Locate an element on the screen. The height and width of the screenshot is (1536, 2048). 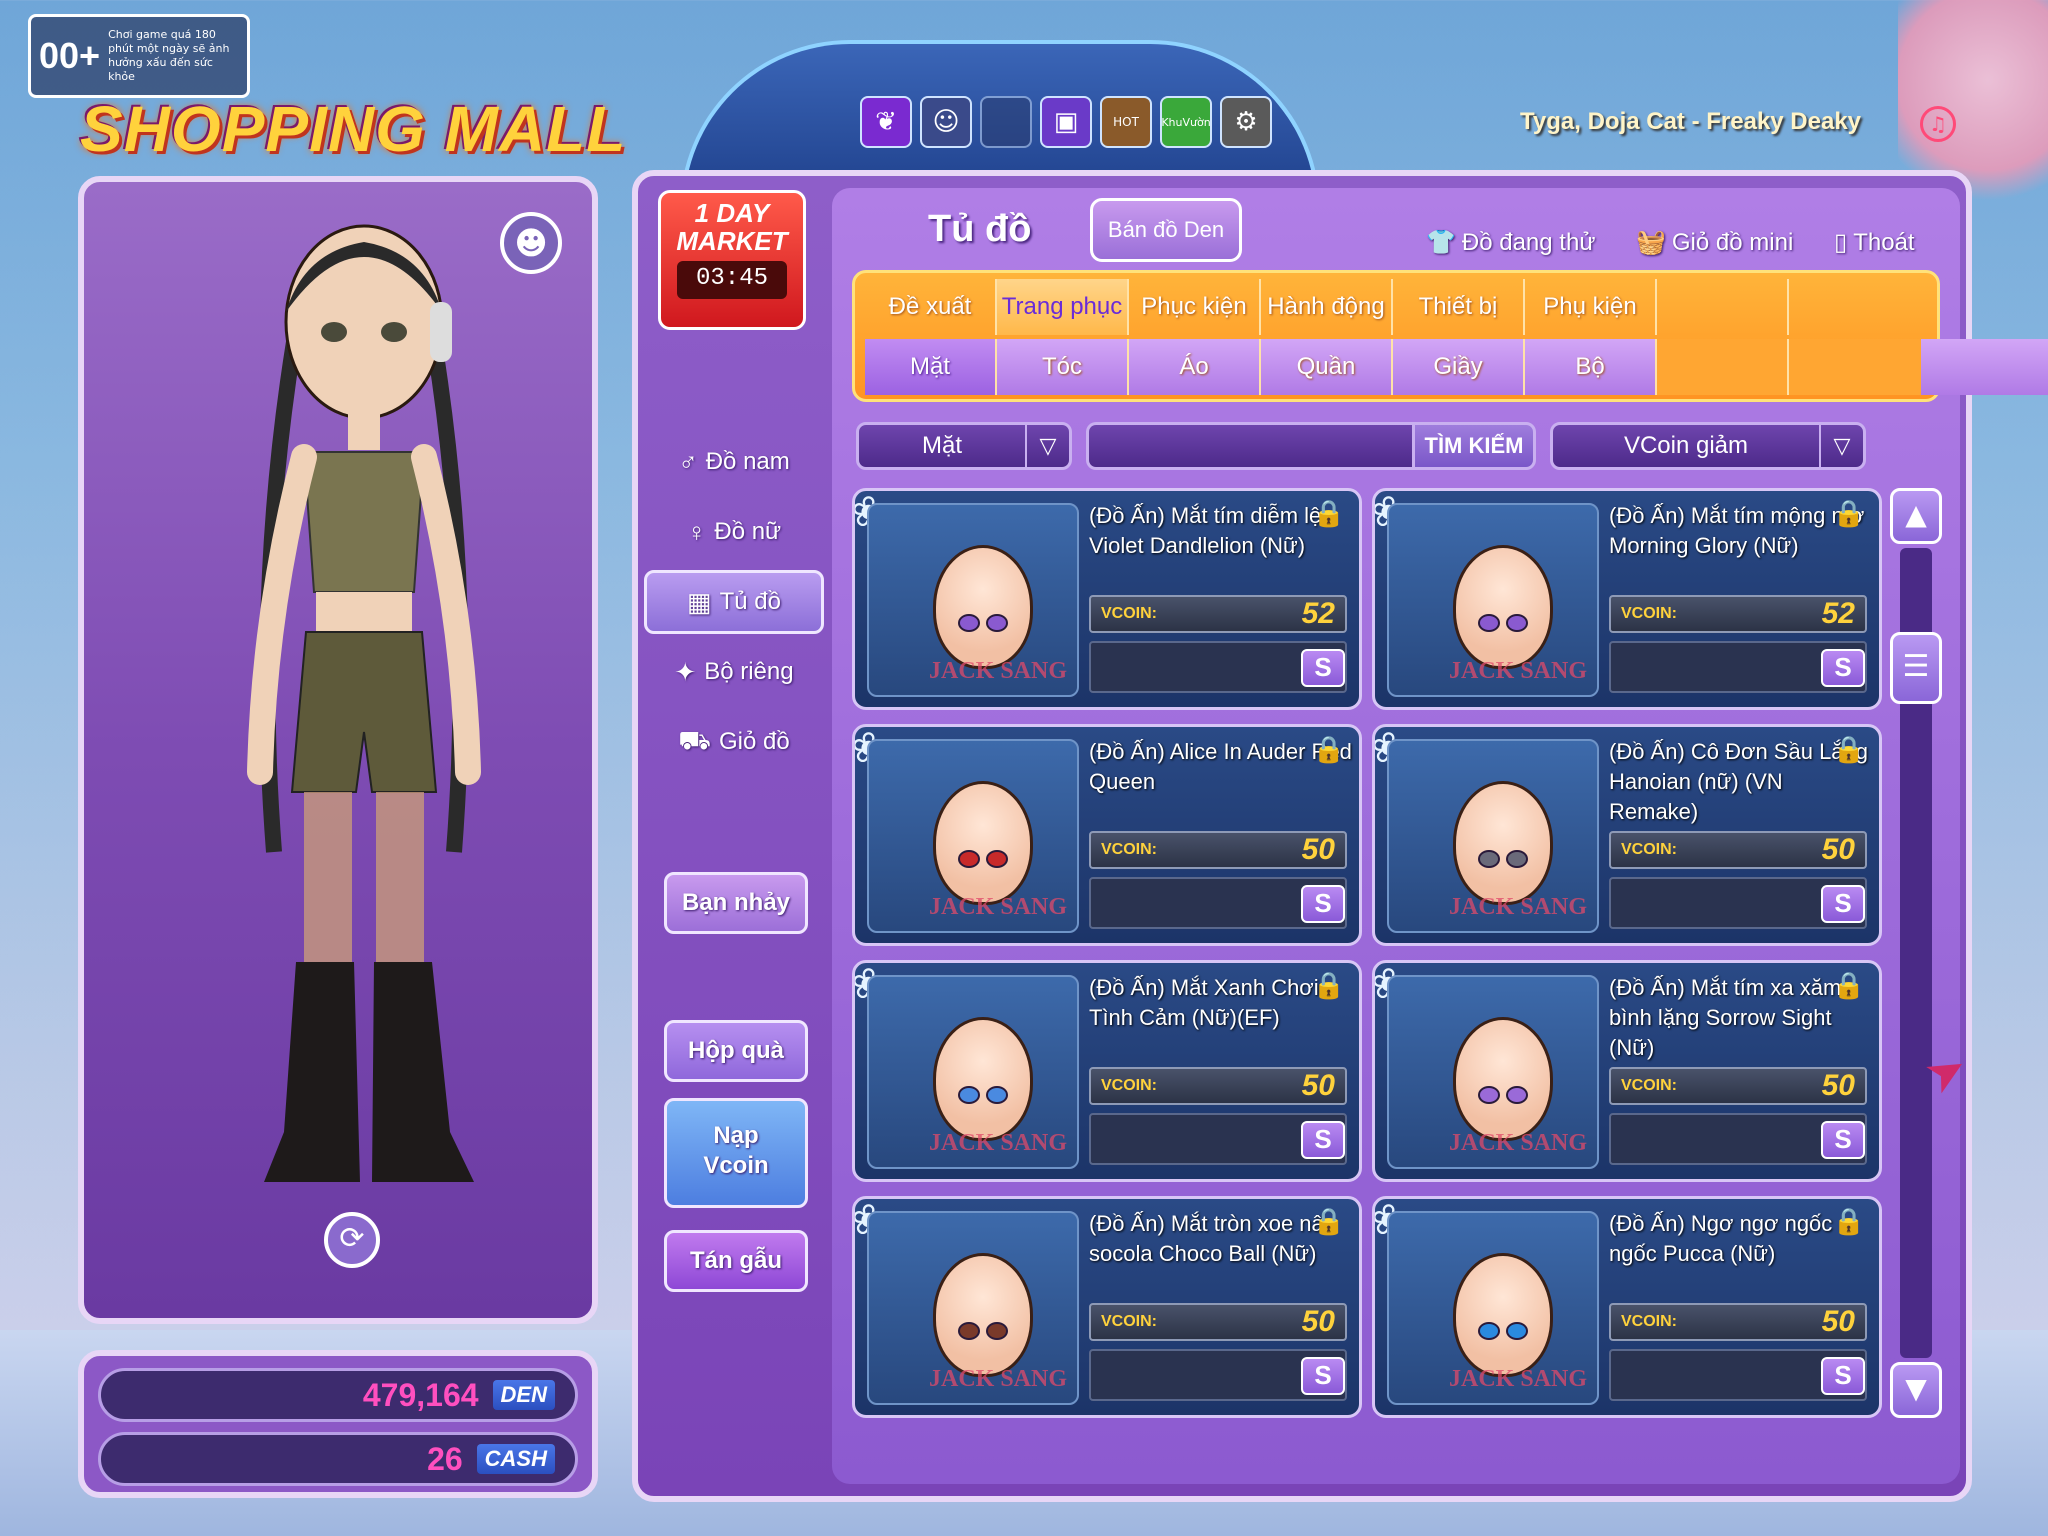
exit-label: Thoát is located at coordinates (1884, 242).